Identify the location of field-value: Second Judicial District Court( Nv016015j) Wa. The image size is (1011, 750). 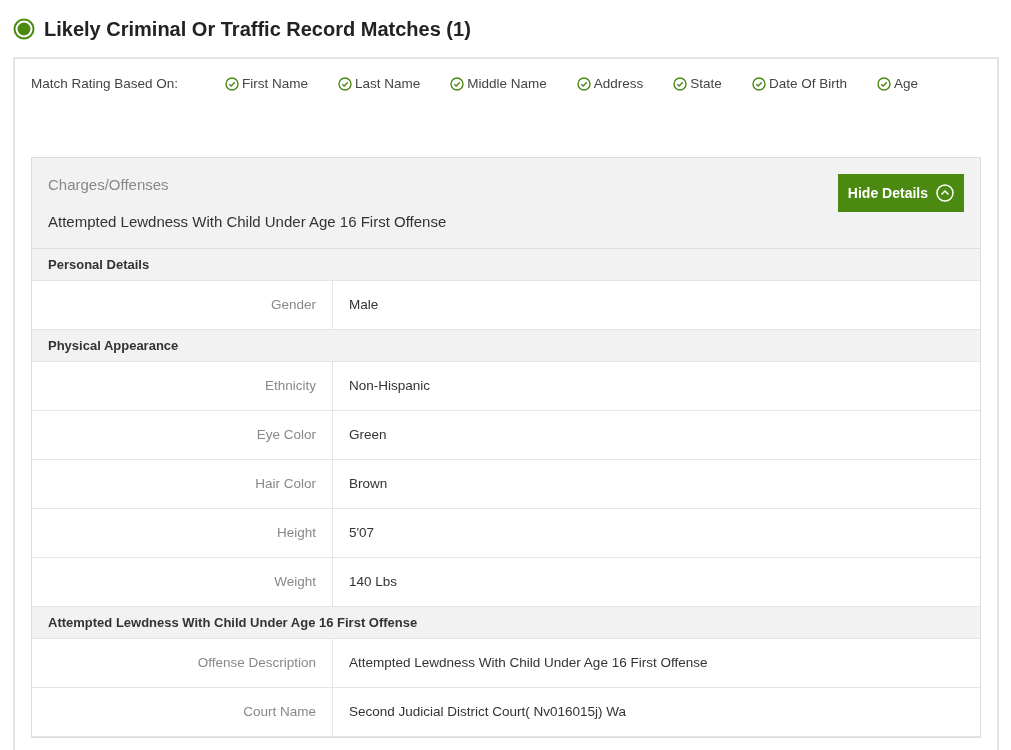
(488, 711).